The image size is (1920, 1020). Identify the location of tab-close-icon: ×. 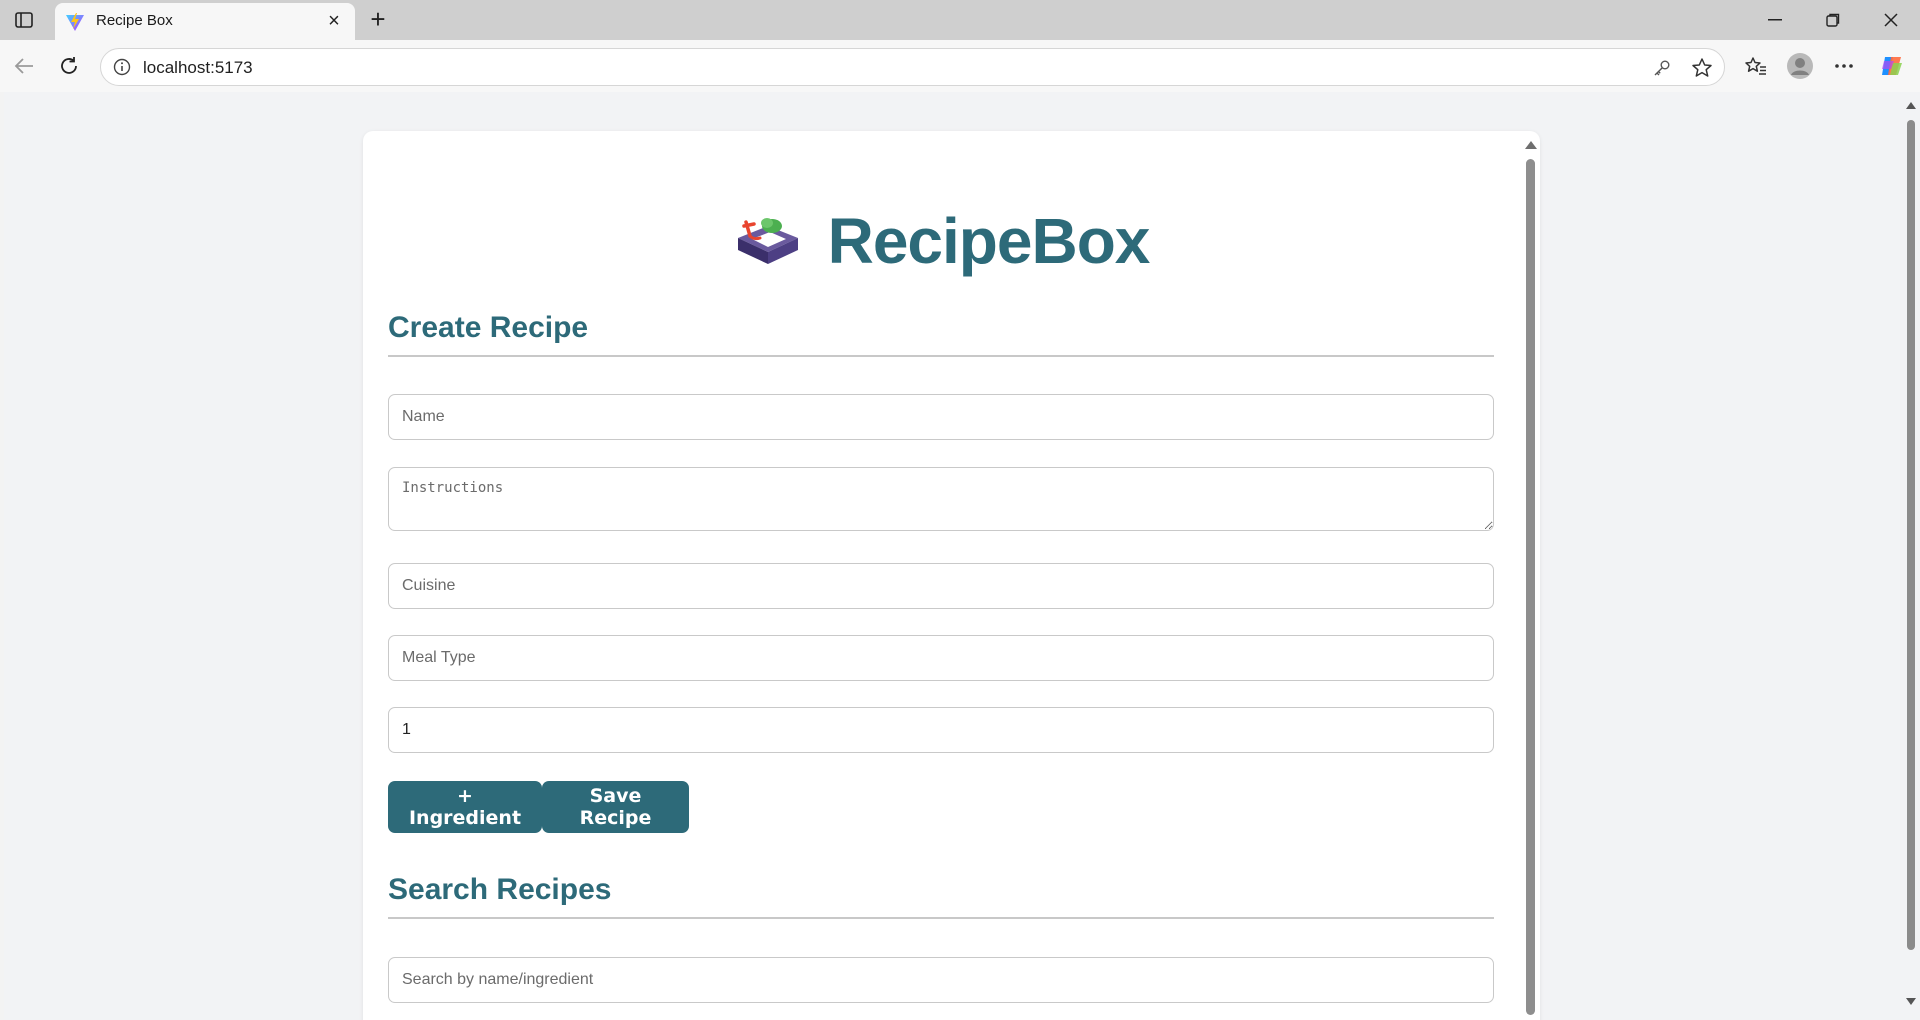
(334, 22).